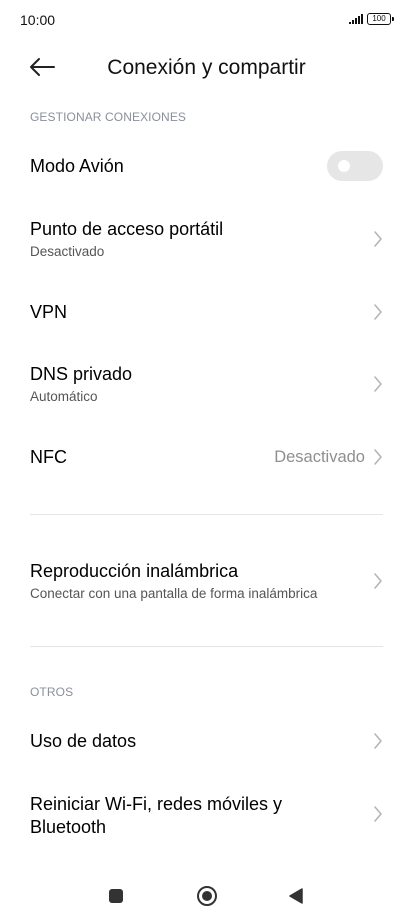 Image resolution: width=413 pixels, height=920 pixels. I want to click on recents-button, so click(116, 896).